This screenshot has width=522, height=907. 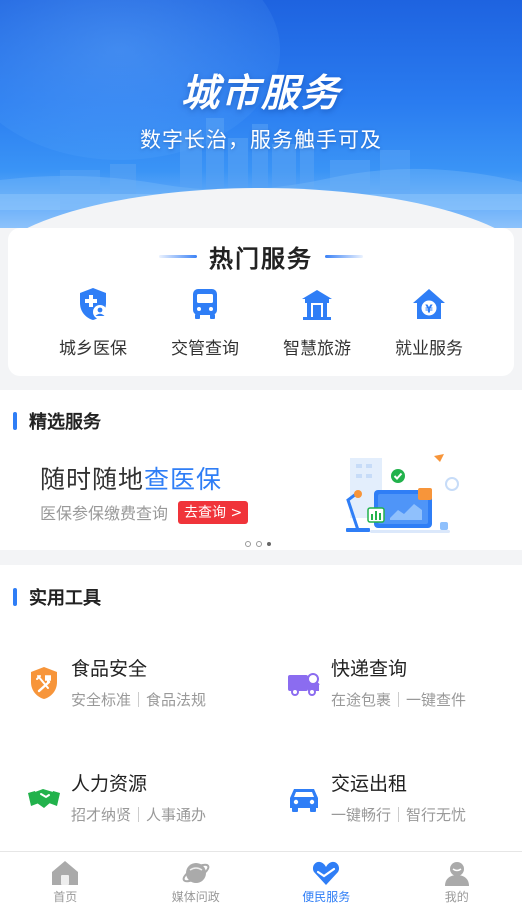 I want to click on planet-icon, so click(x=196, y=873).